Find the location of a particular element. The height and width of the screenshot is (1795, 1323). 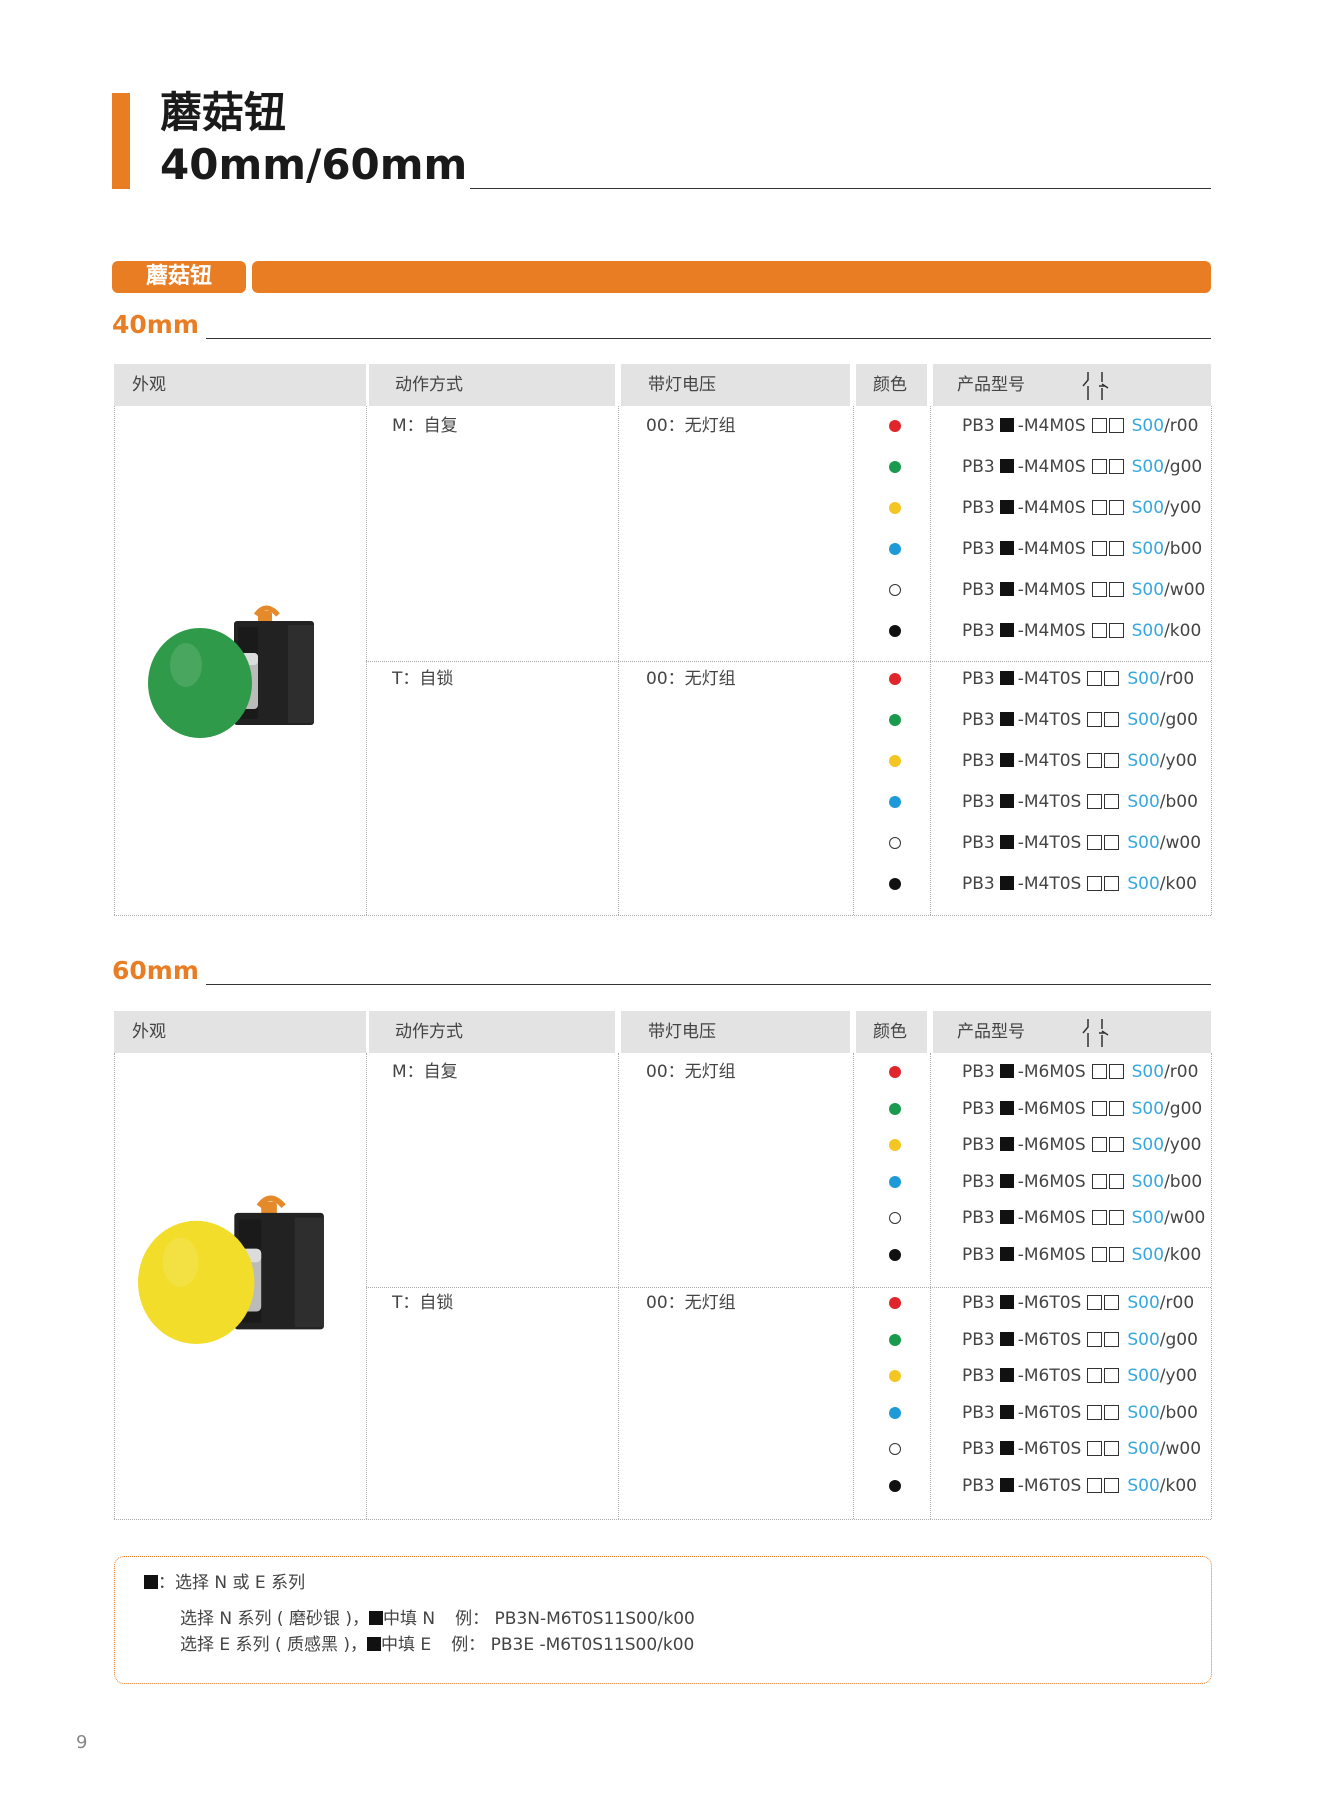

page-title: 蘑菇钮 is located at coordinates (223, 112).